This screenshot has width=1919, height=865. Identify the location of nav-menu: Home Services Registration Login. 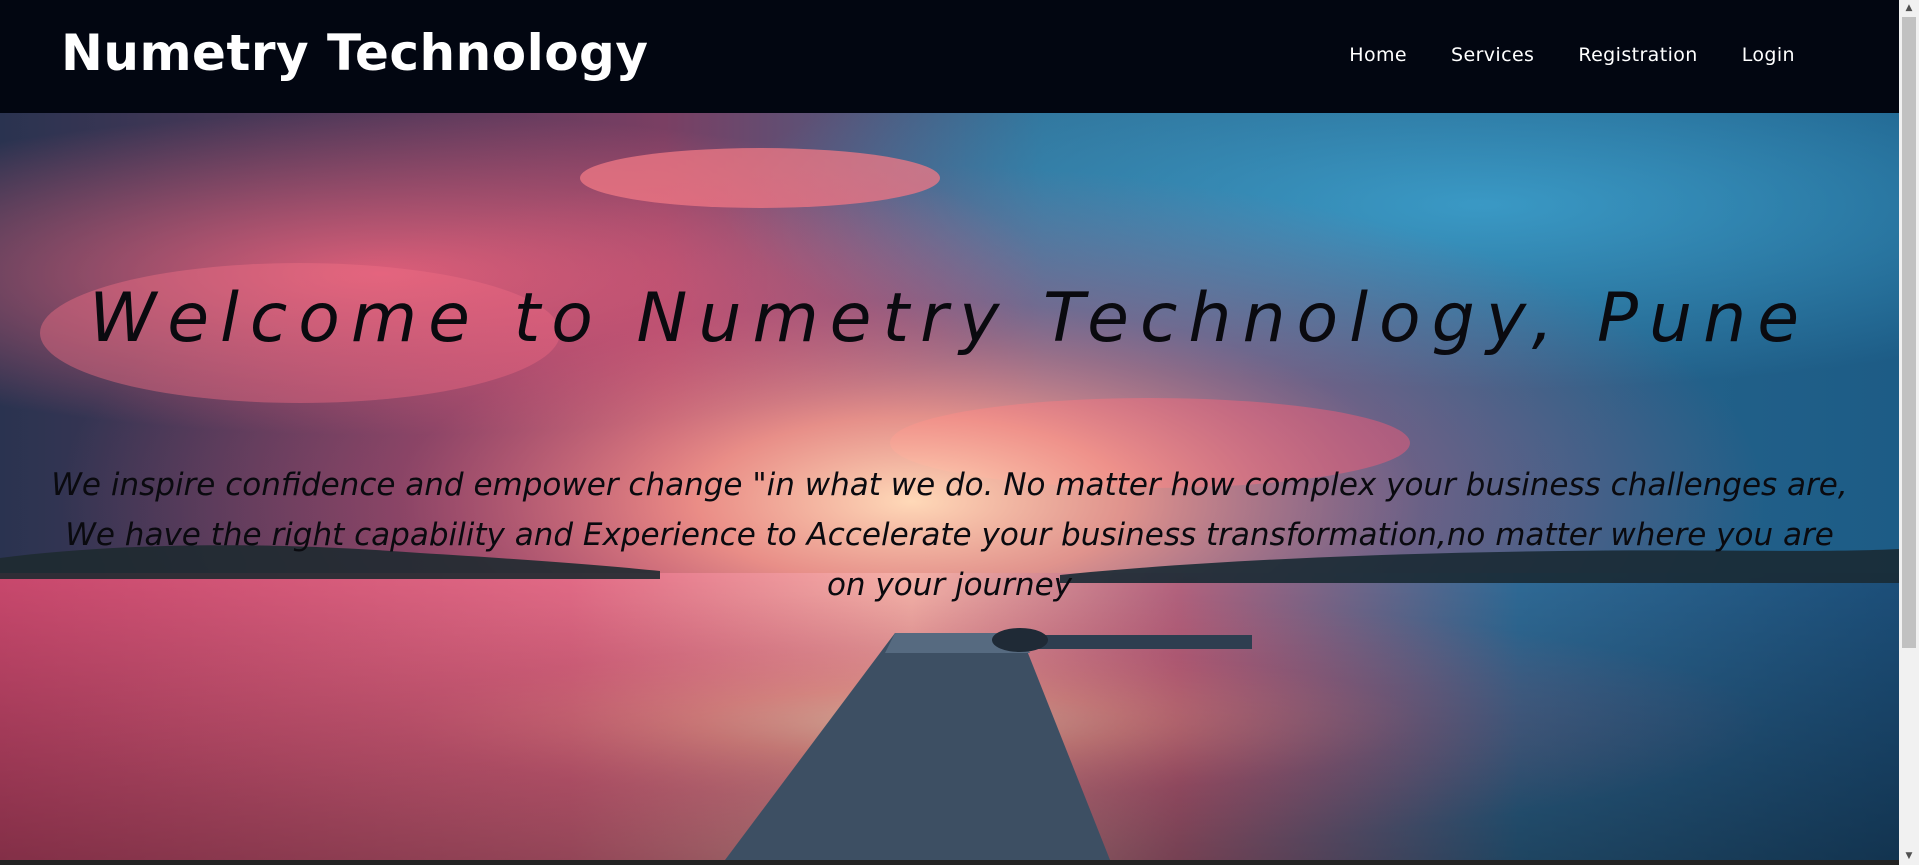
(1572, 55).